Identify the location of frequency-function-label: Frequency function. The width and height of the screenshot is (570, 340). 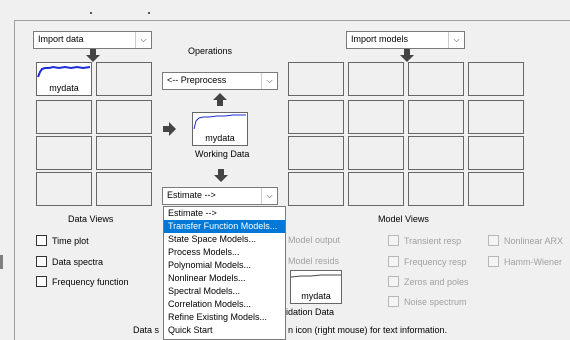
(90, 281).